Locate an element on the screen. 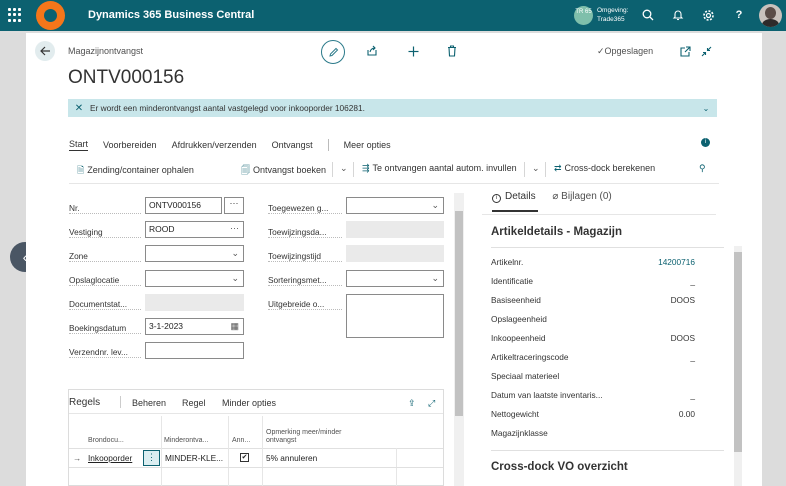  saved-status: ✓Opgeslagen is located at coordinates (625, 51).